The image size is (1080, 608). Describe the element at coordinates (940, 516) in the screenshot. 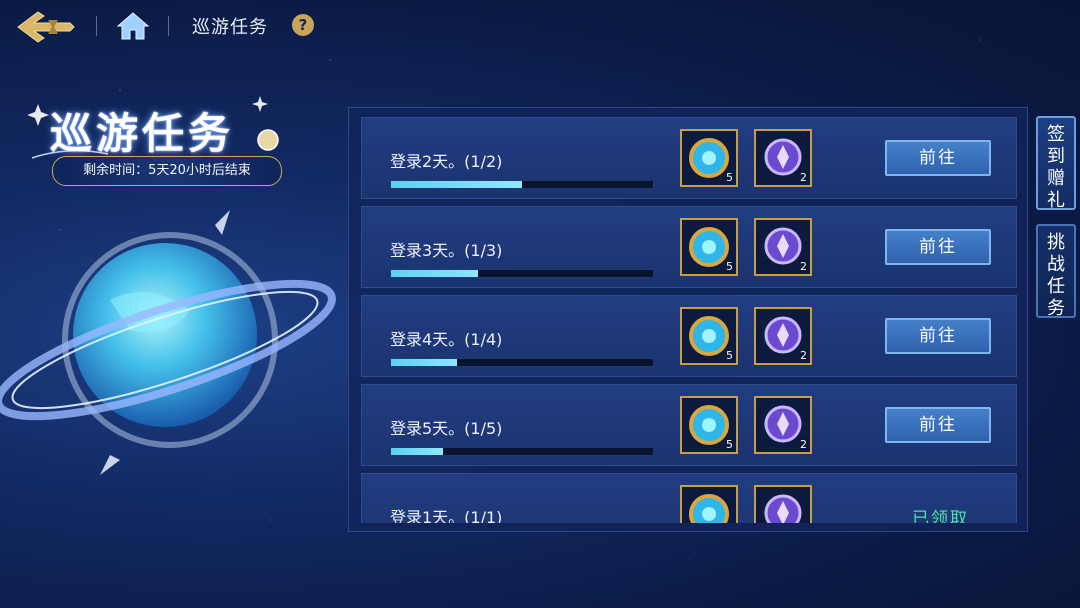

I see `claimed-status: 已领取` at that location.